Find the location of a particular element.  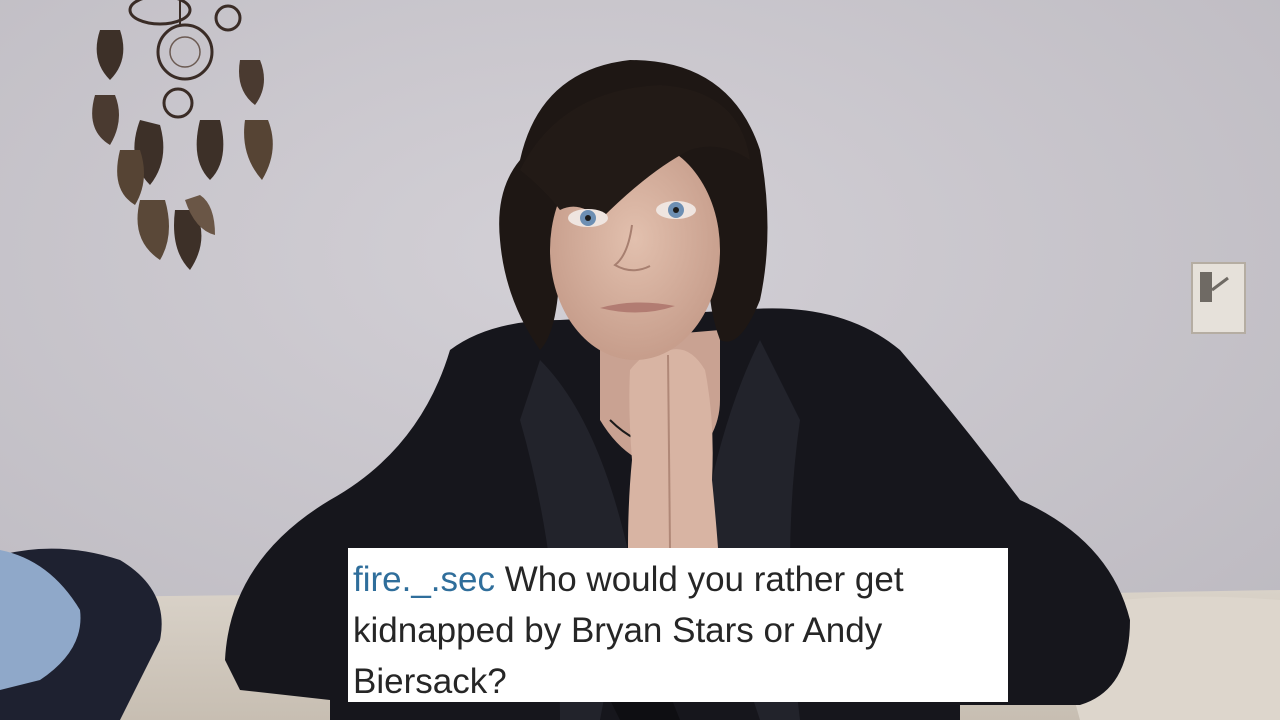

praying-hands is located at coordinates (673, 448).